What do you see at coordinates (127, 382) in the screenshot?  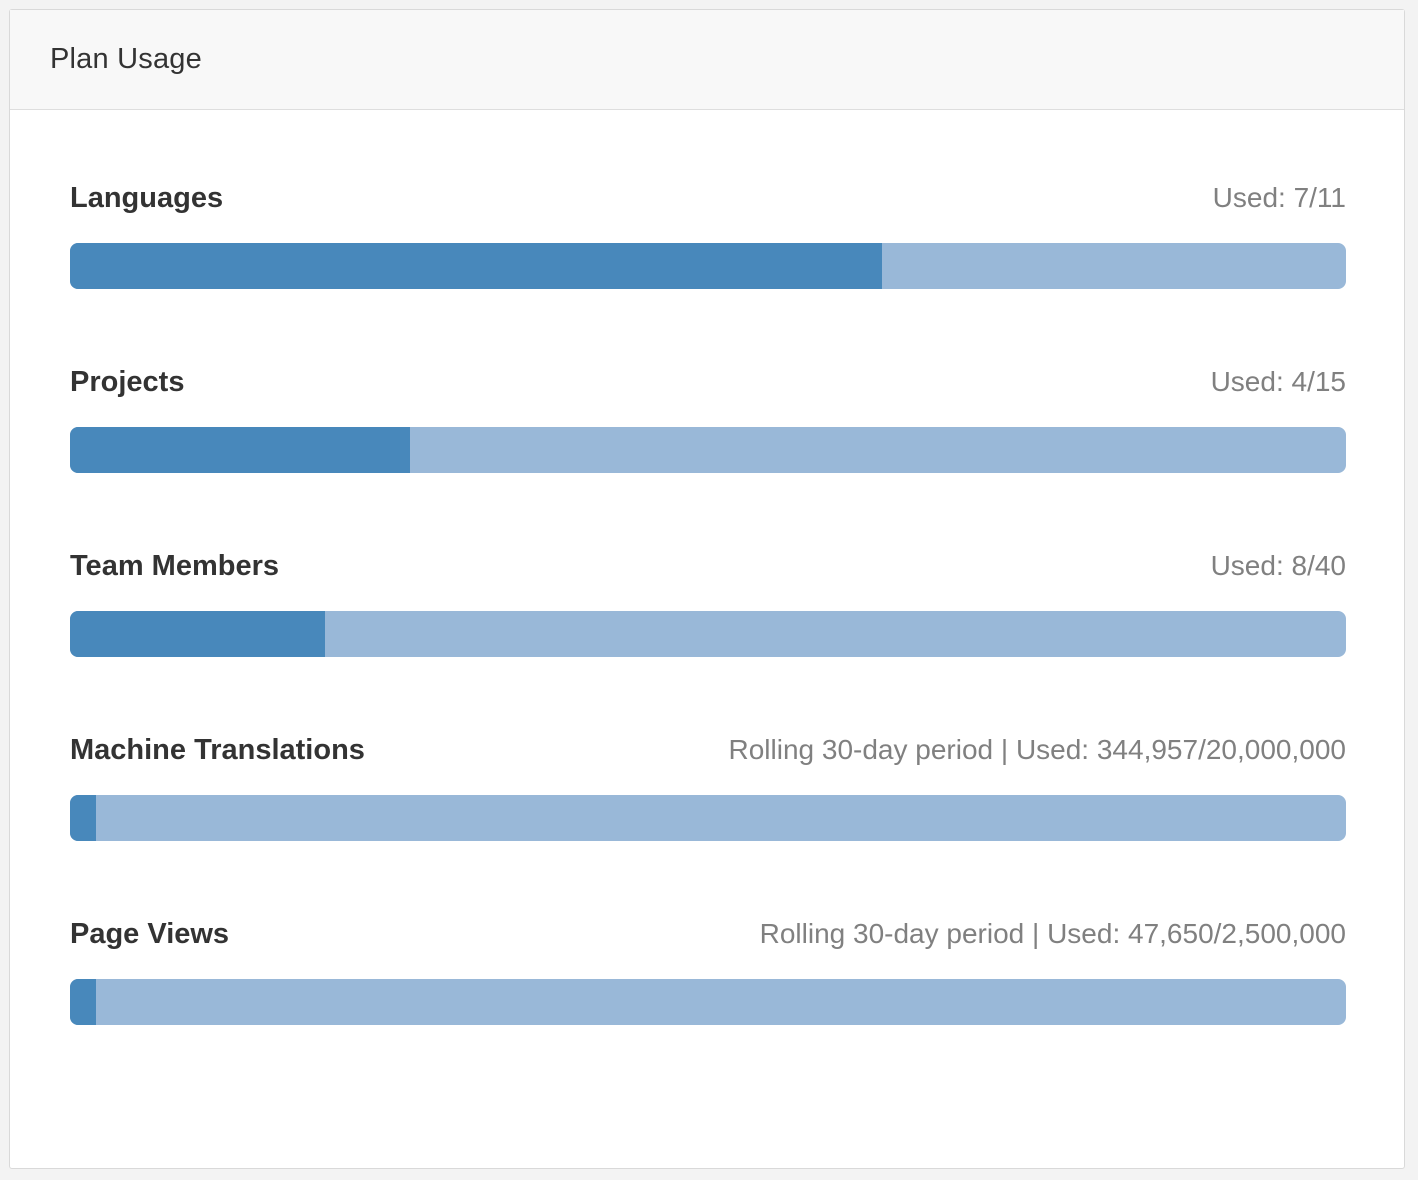 I see `usage-label: Projects` at bounding box center [127, 382].